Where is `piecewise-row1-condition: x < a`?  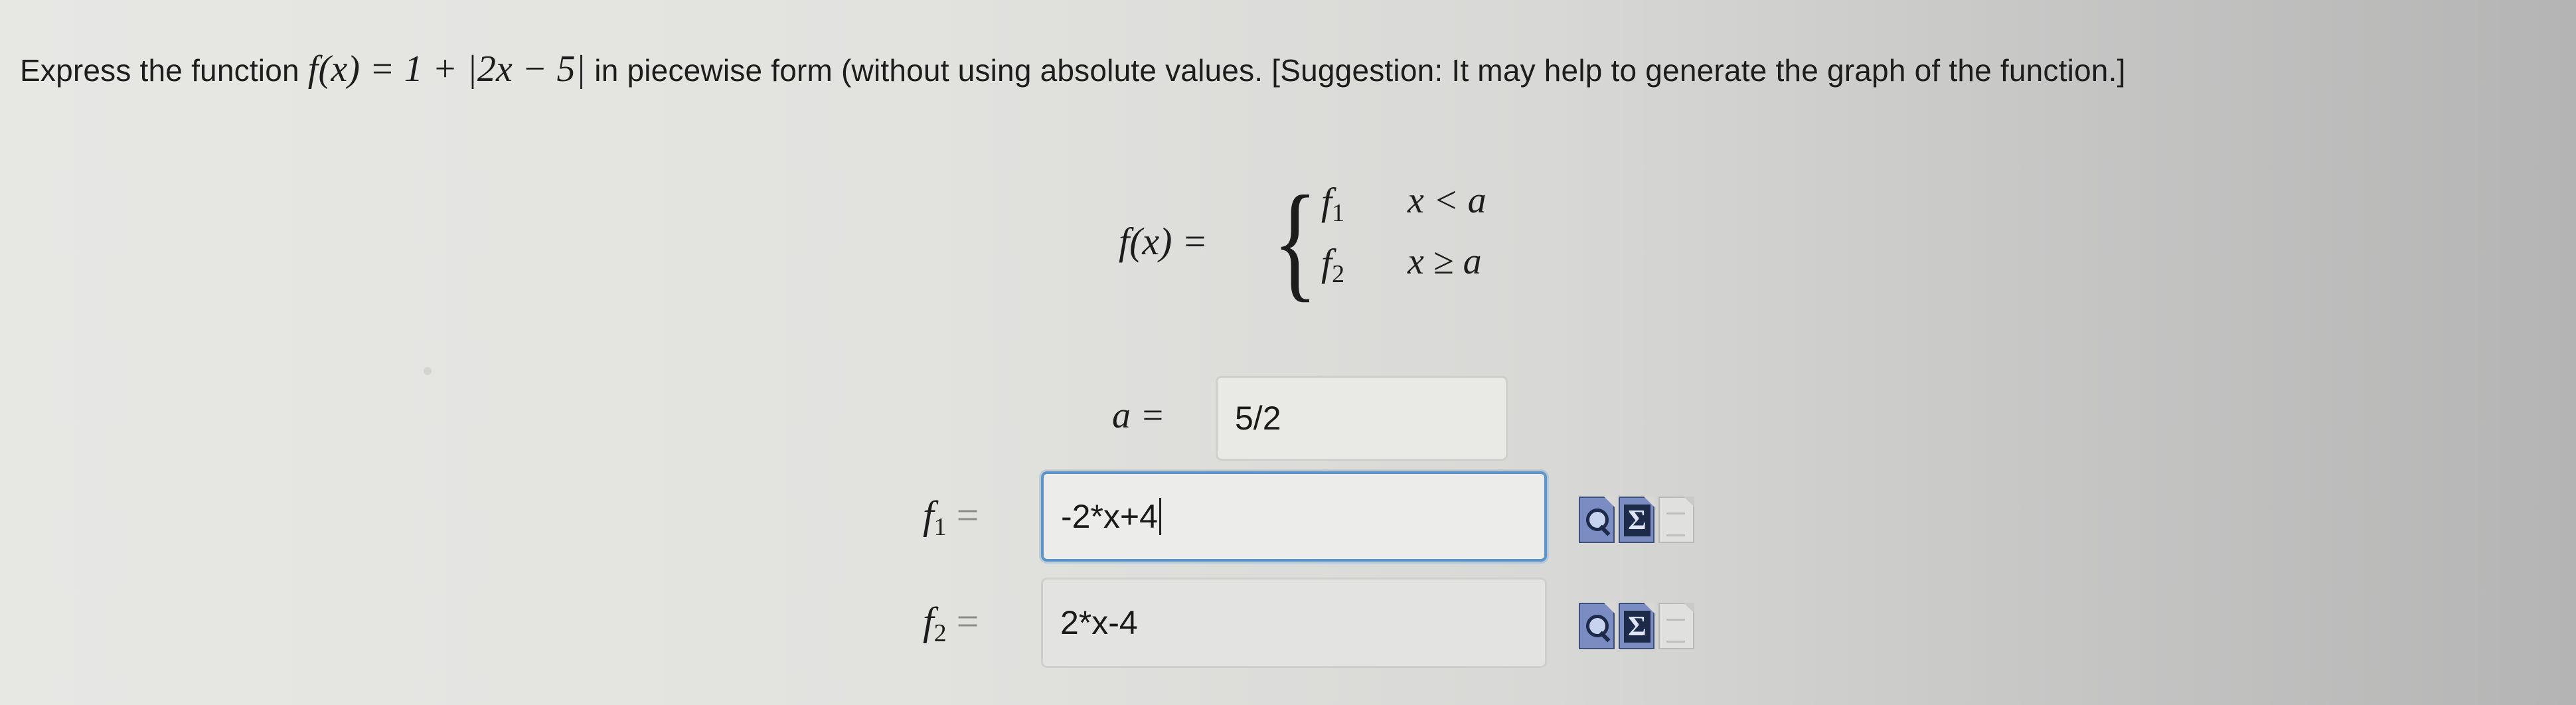 piecewise-row1-condition: x < a is located at coordinates (1447, 200).